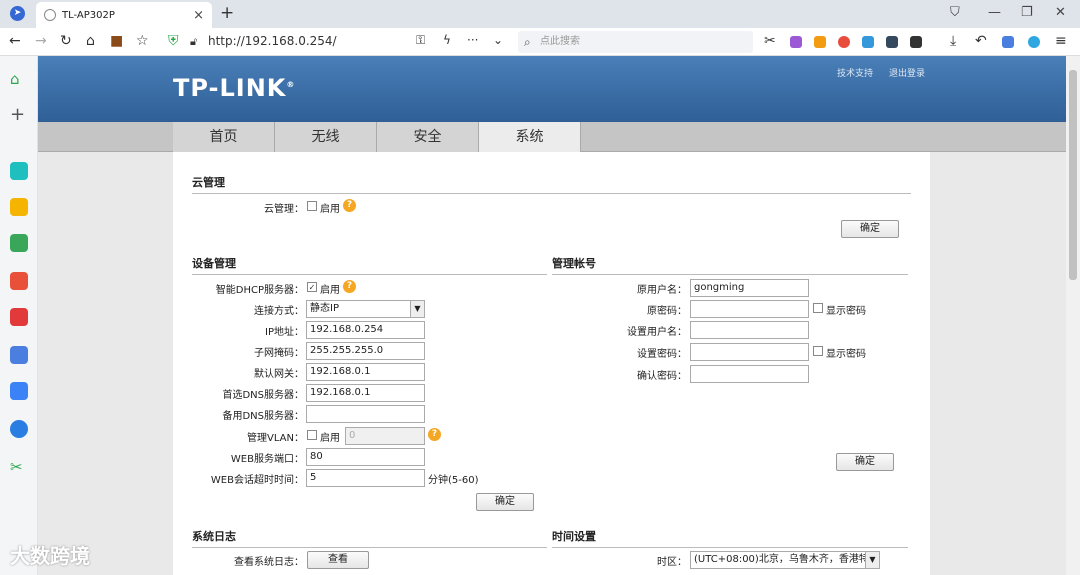  What do you see at coordinates (19, 355) in the screenshot?
I see `sidebar-edit-image-icon` at bounding box center [19, 355].